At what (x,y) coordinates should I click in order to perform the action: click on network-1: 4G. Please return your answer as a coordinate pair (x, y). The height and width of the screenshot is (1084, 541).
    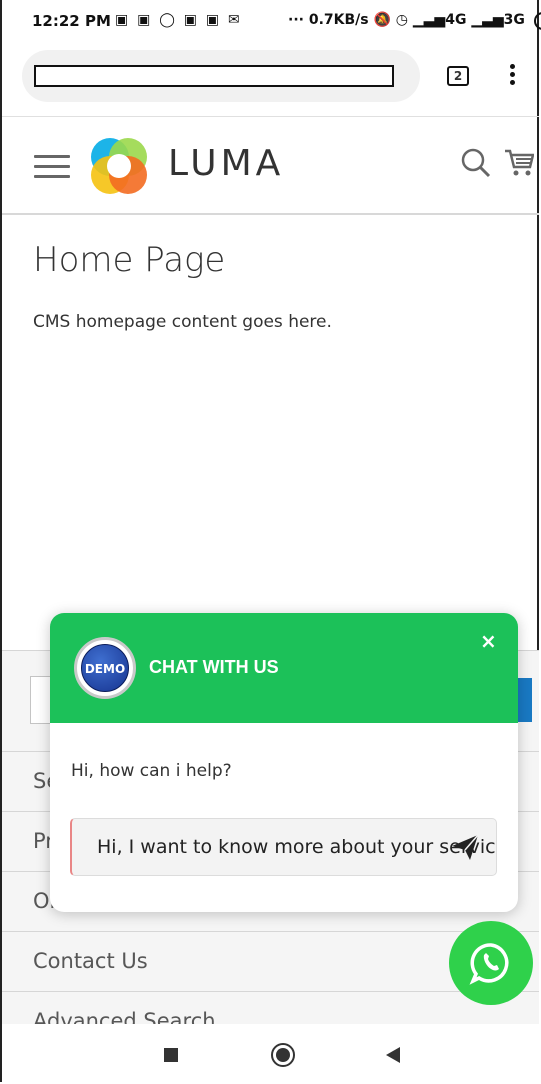
    Looking at the image, I should click on (456, 20).